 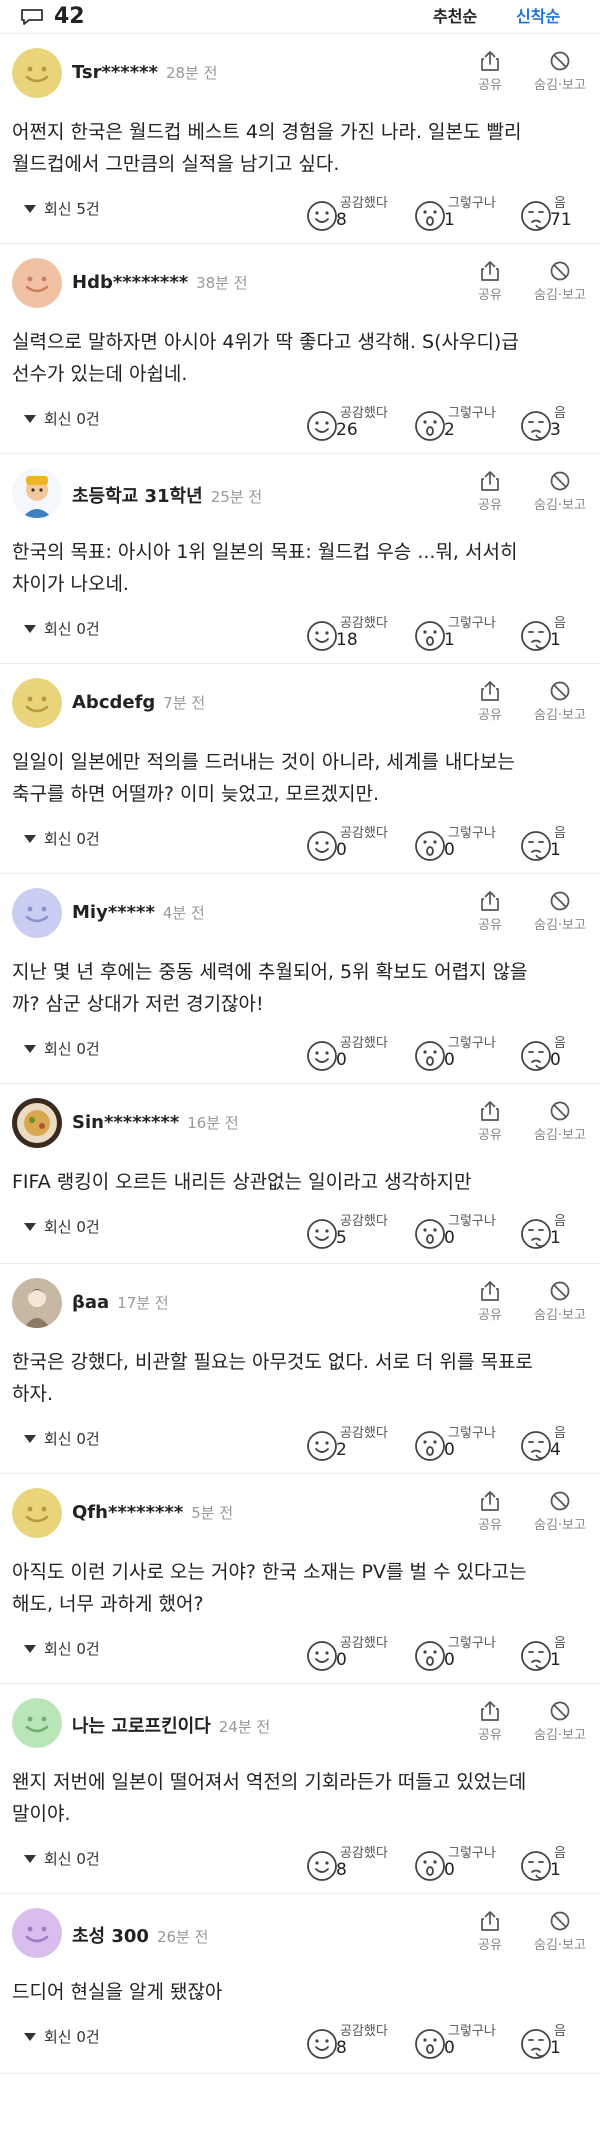 What do you see at coordinates (555, 214) in the screenshot?
I see `hmm-reaction-button: 음 71` at bounding box center [555, 214].